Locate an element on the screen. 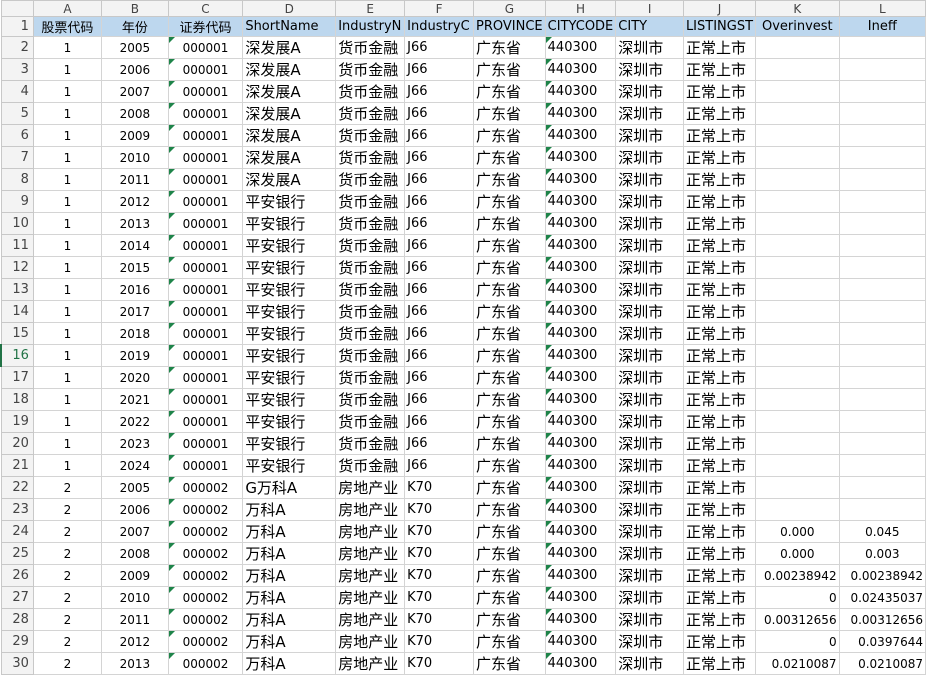  cell-industry-code: K70 is located at coordinates (439, 575).